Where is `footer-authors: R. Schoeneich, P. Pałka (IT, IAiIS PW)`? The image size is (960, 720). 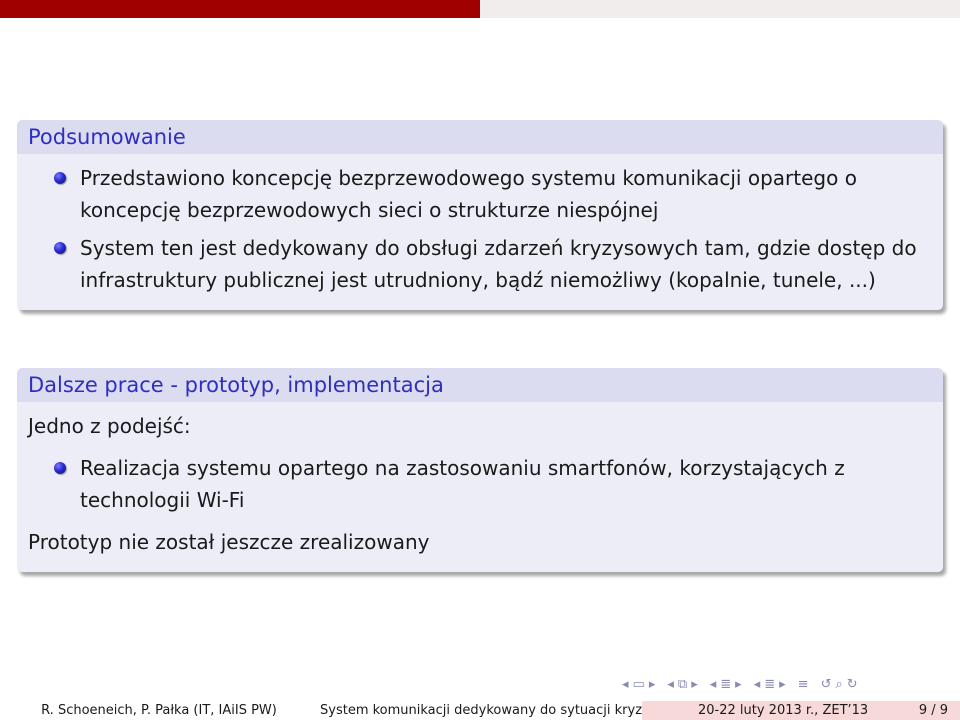 footer-authors: R. Schoeneich, P. Pałka (IT, IAiIS PW) is located at coordinates (159, 710).